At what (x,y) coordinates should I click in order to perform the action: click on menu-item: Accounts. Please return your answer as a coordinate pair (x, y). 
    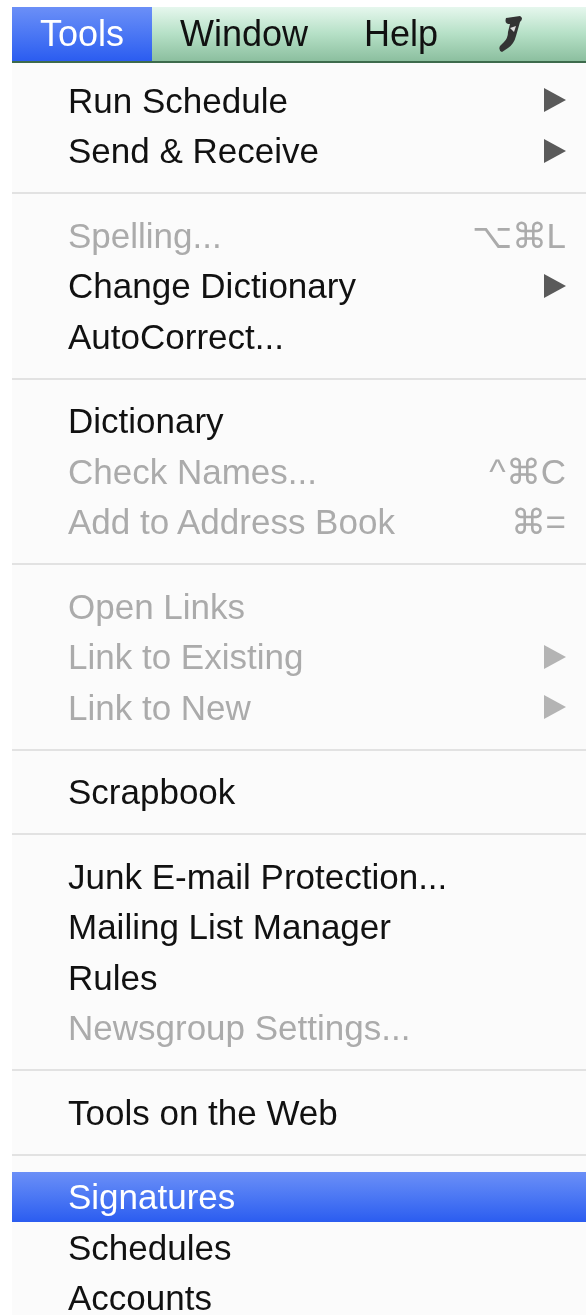
    Looking at the image, I should click on (299, 1293).